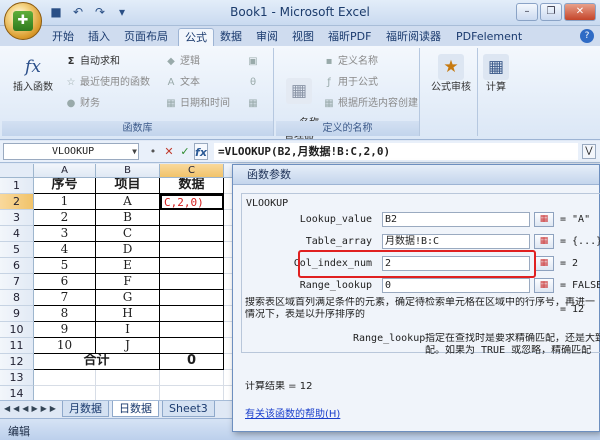  Describe the element at coordinates (17, 250) in the screenshot. I see `row-header: 5` at that location.